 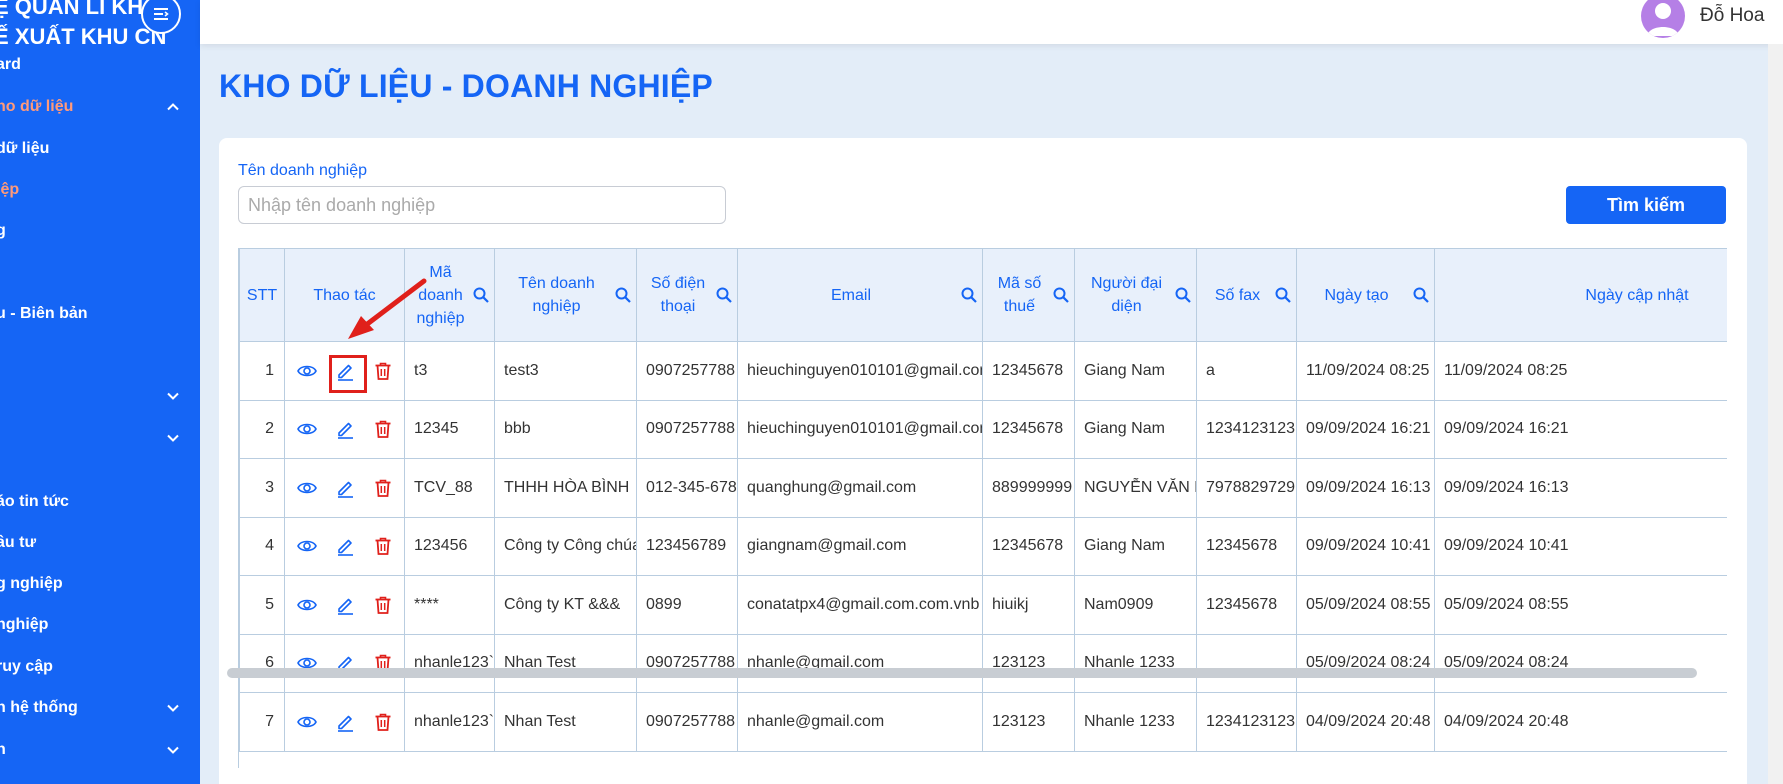 I want to click on table-cell: 04/09/2024 20:48, so click(x=1580, y=722).